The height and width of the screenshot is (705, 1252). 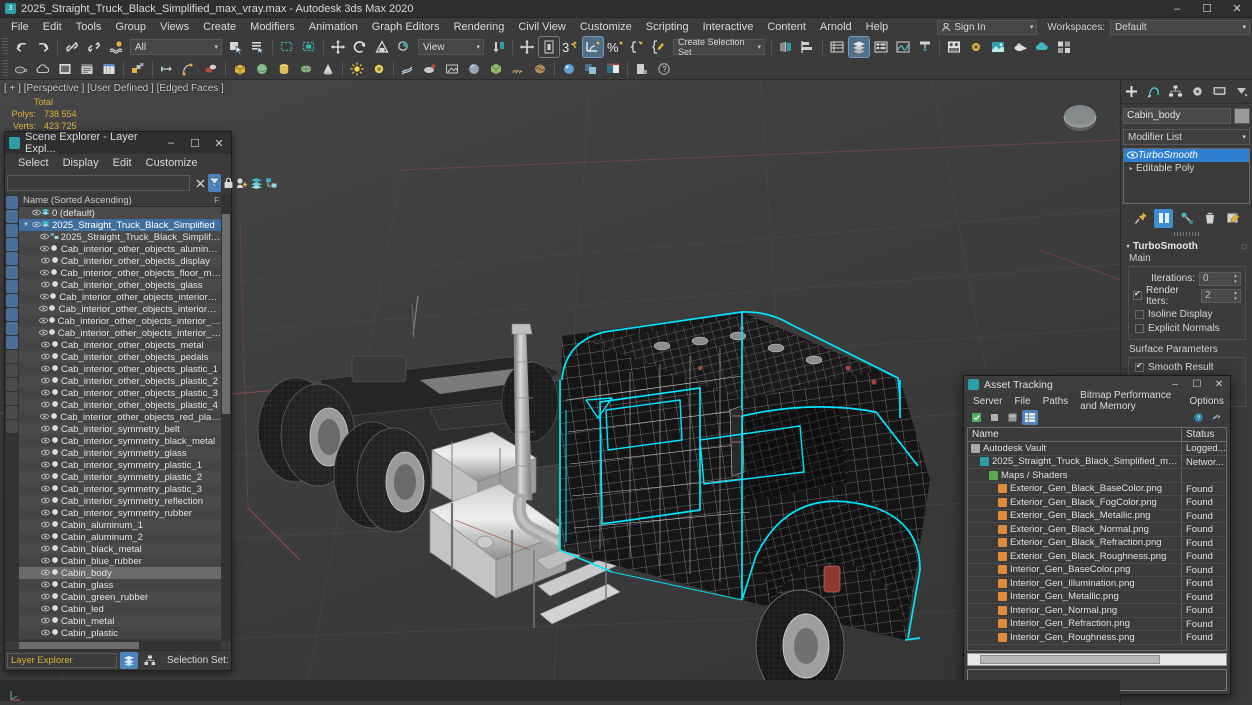 I want to click on asset-tracking-row: Exterior_Gen_Black_Roughness.png Found, so click(x=1097, y=557).